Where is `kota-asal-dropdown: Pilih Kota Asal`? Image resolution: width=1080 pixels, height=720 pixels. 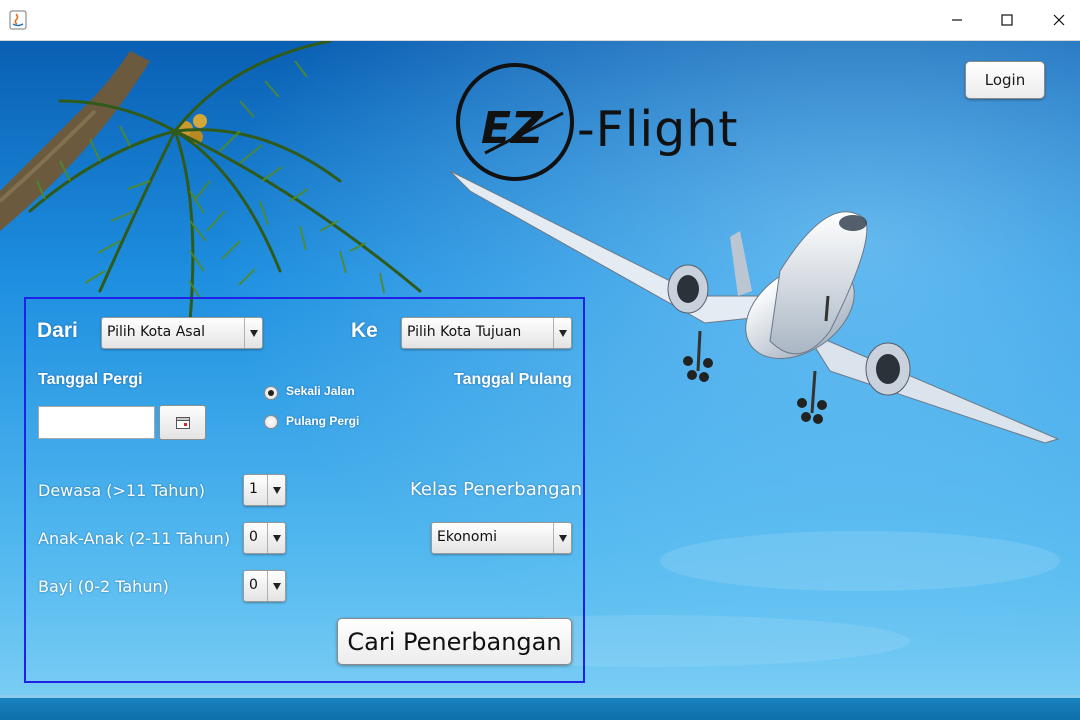
kota-asal-dropdown: Pilih Kota Asal is located at coordinates (182, 333).